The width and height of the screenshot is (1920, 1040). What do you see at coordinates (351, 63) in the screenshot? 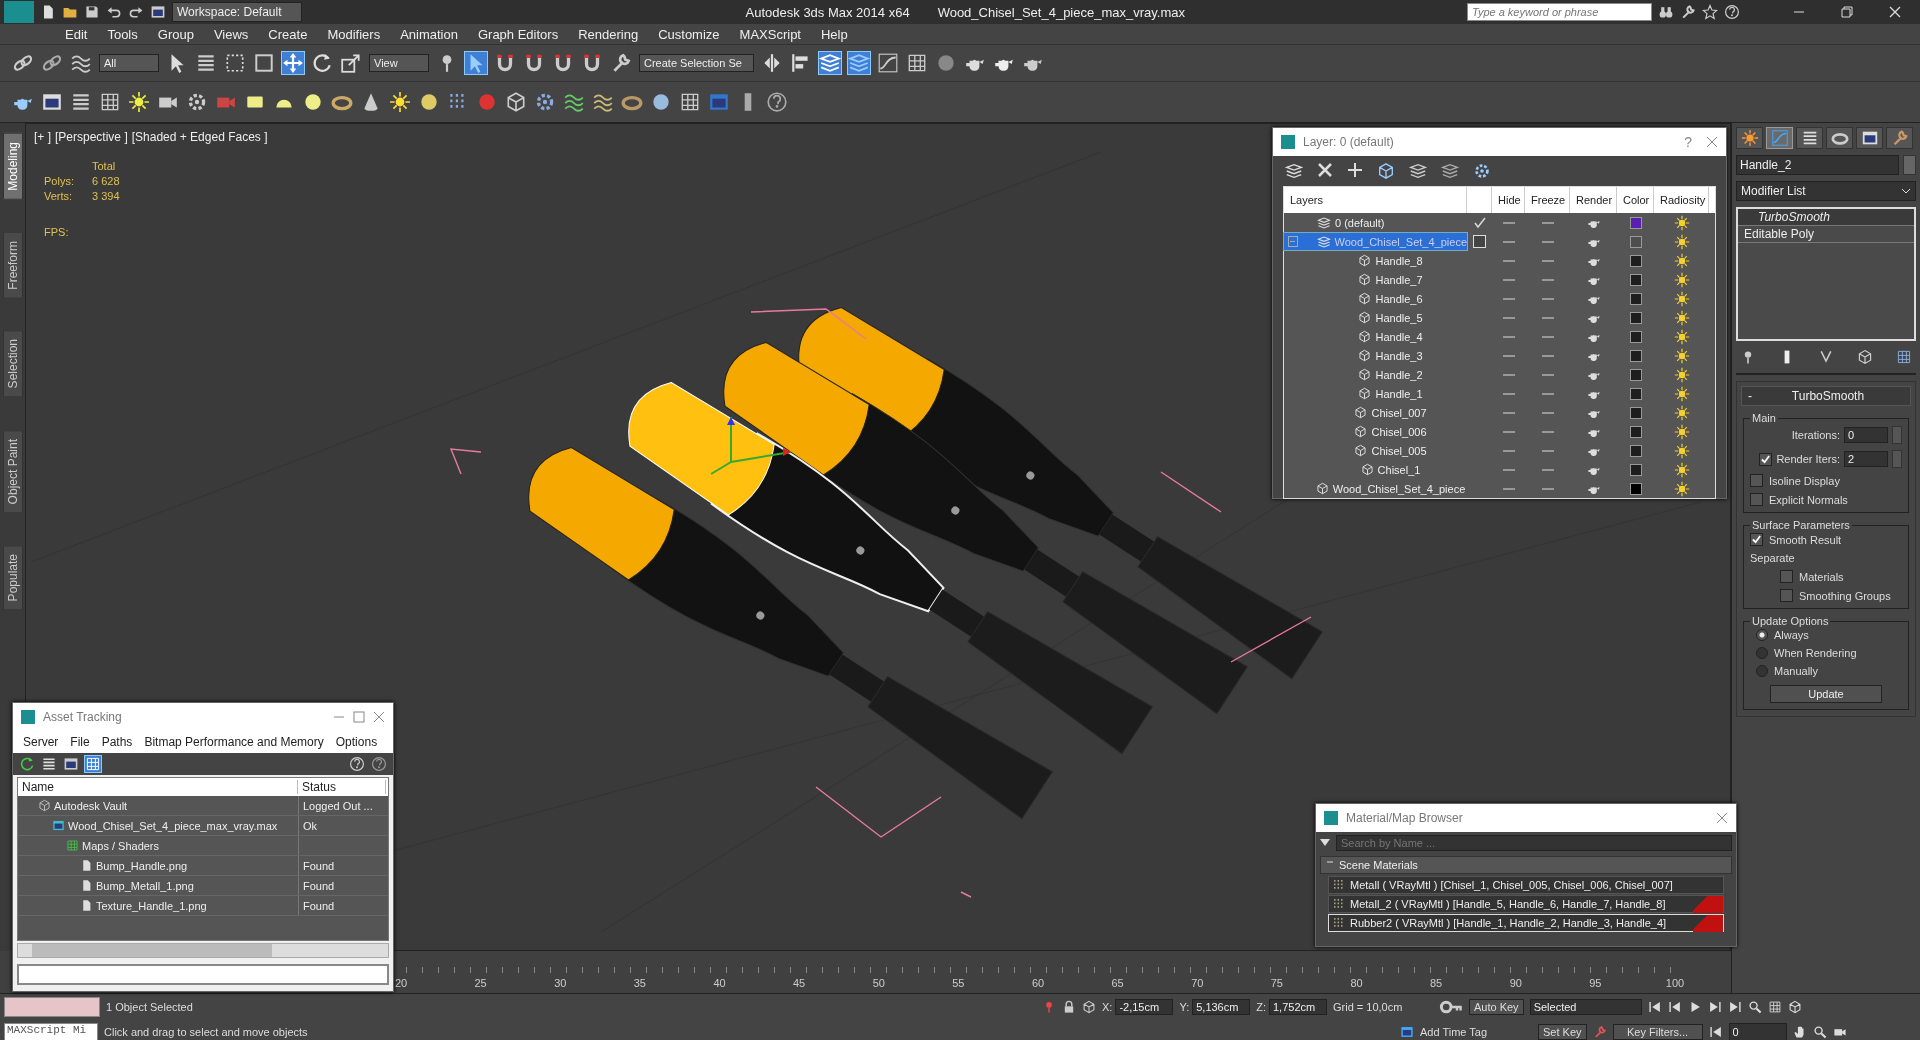
I see `scale-box-icon` at bounding box center [351, 63].